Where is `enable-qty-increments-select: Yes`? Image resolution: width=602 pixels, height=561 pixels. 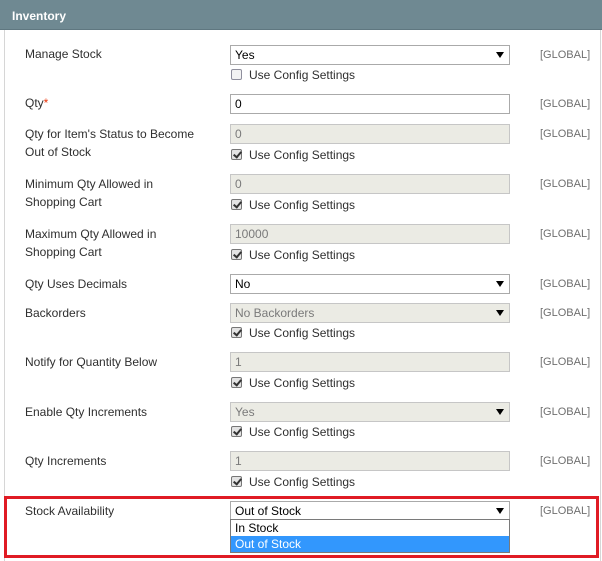 enable-qty-increments-select: Yes is located at coordinates (370, 412).